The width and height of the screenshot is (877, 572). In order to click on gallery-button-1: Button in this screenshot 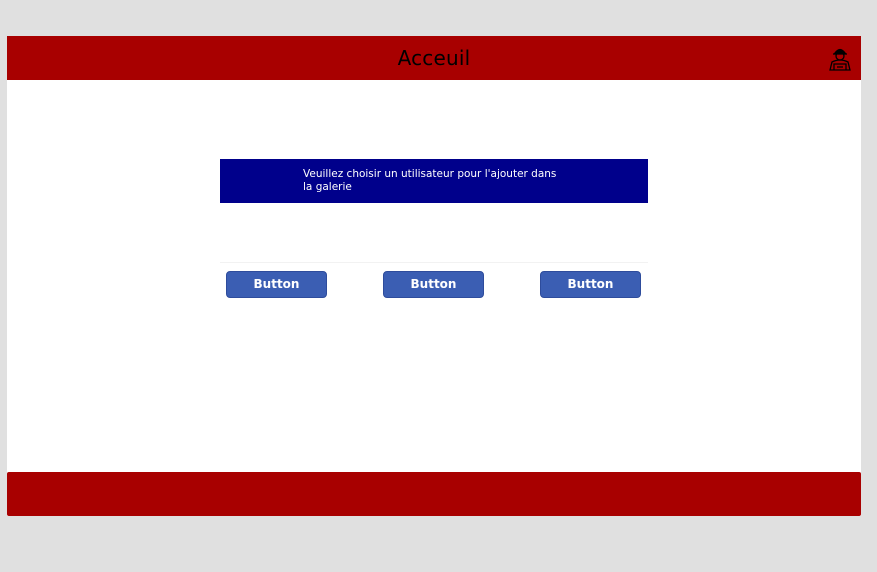, I will do `click(276, 284)`.